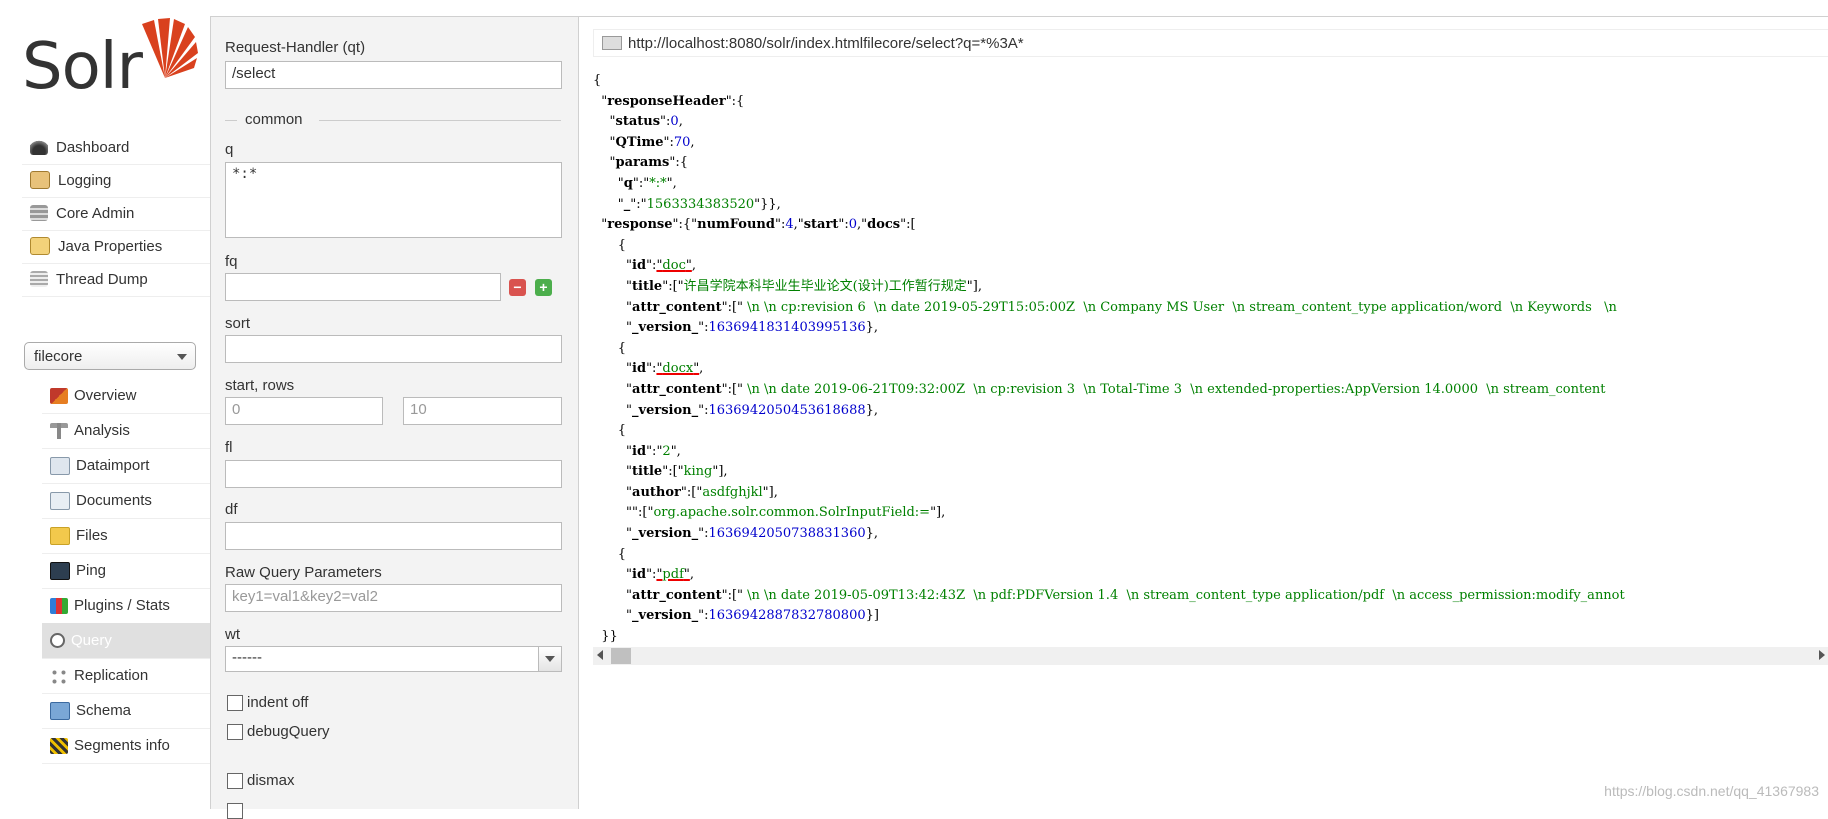  Describe the element at coordinates (105, 395) in the screenshot. I see `nav-label: Overview` at that location.